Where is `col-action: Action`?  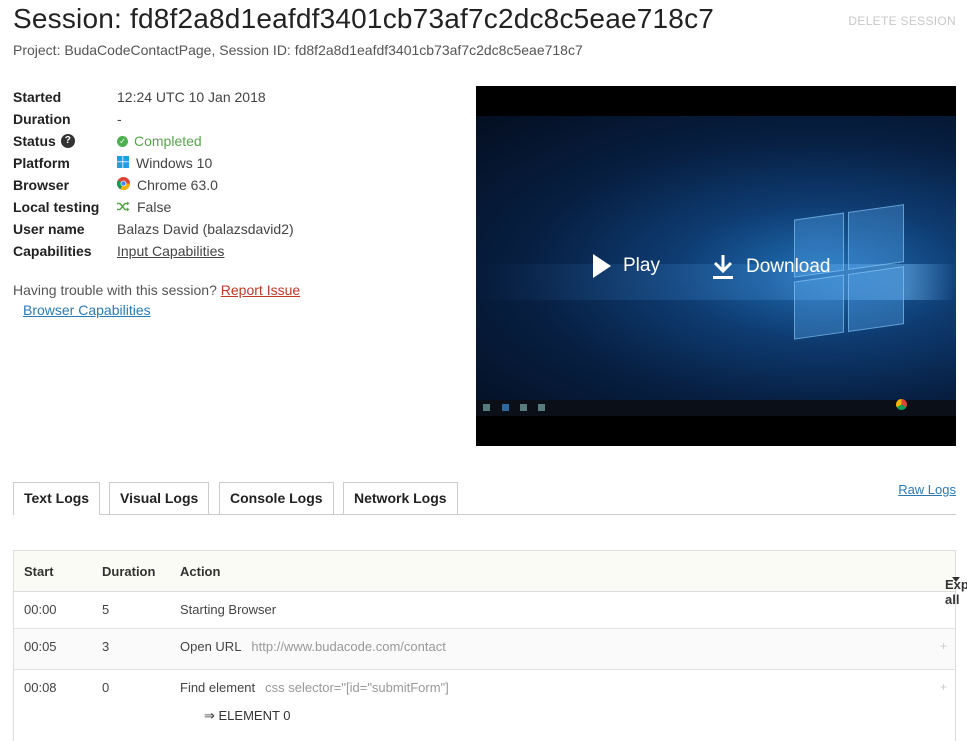
col-action: Action is located at coordinates (200, 571).